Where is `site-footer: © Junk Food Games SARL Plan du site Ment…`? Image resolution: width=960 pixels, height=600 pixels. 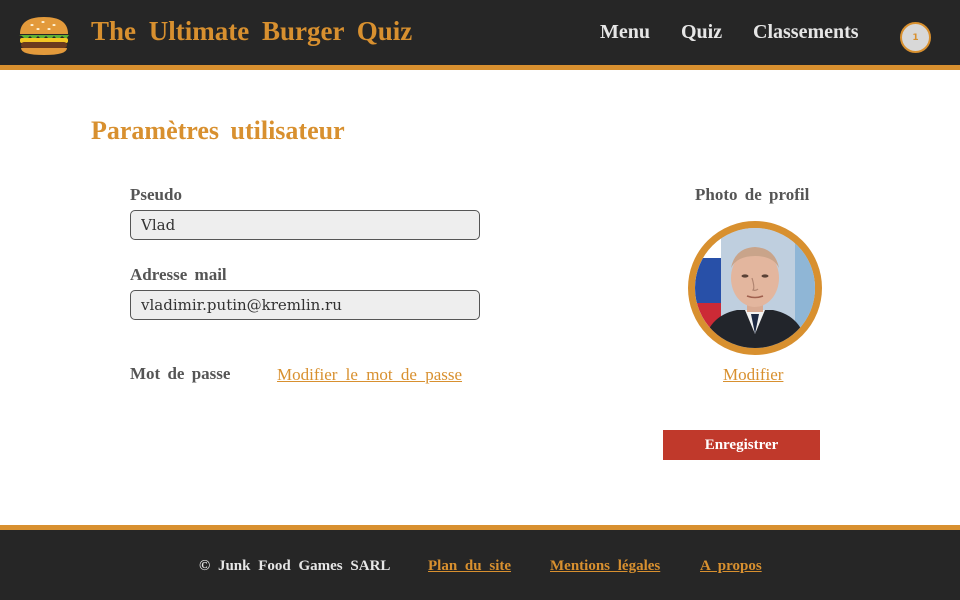
site-footer: © Junk Food Games SARL Plan du site Ment… is located at coordinates (480, 562).